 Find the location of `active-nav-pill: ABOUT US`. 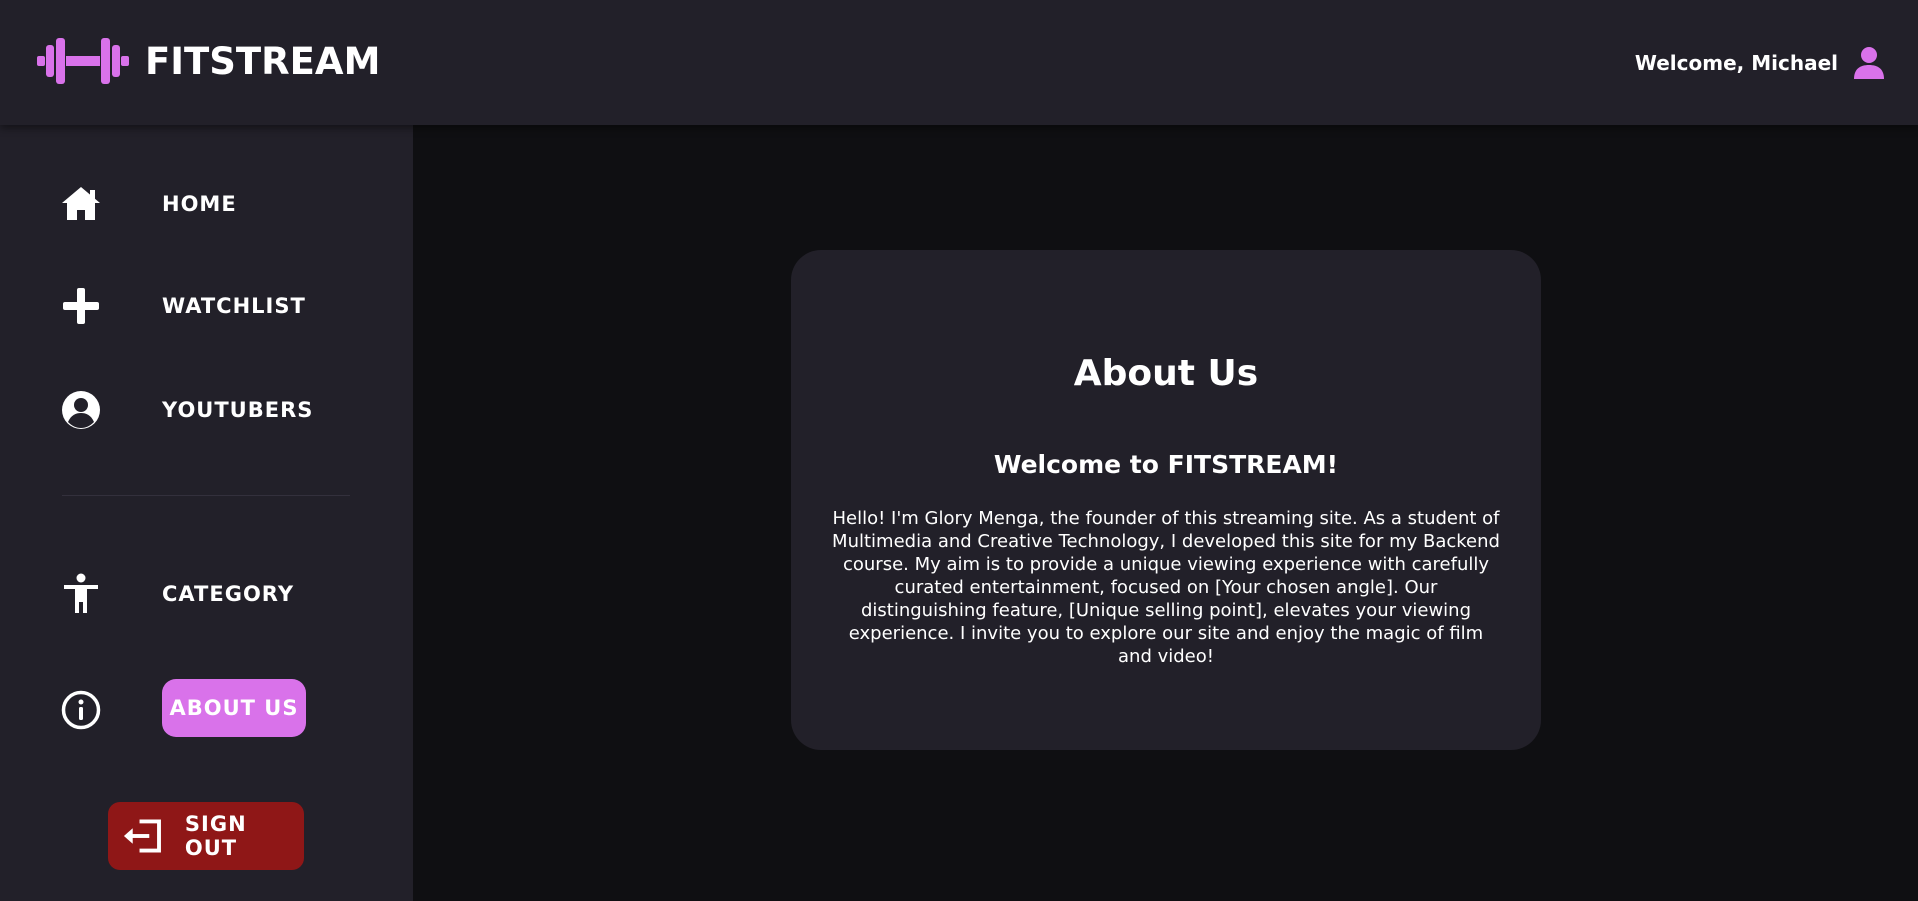

active-nav-pill: ABOUT US is located at coordinates (234, 708).